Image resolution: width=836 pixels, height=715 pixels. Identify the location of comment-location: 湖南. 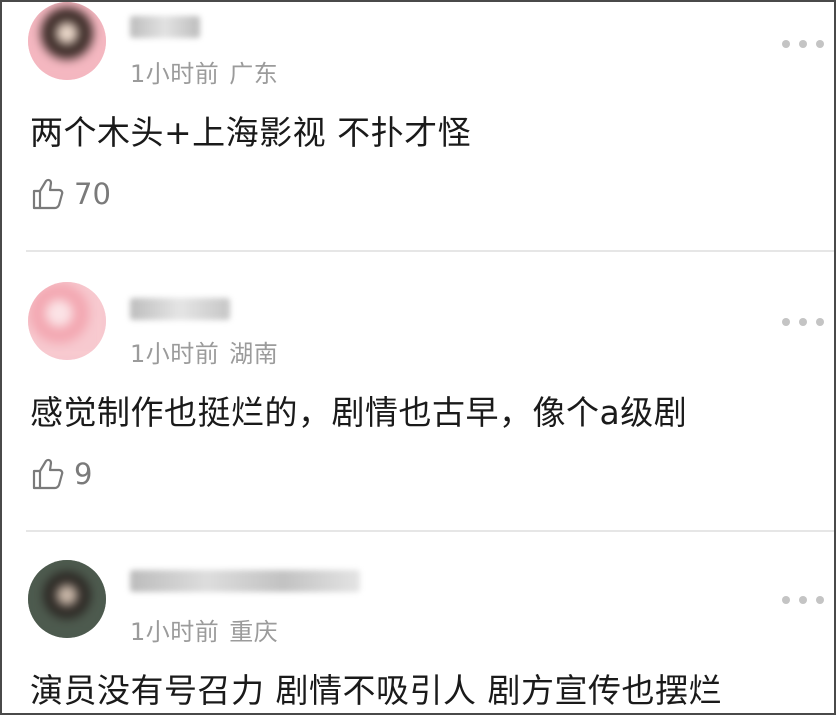
(254, 354).